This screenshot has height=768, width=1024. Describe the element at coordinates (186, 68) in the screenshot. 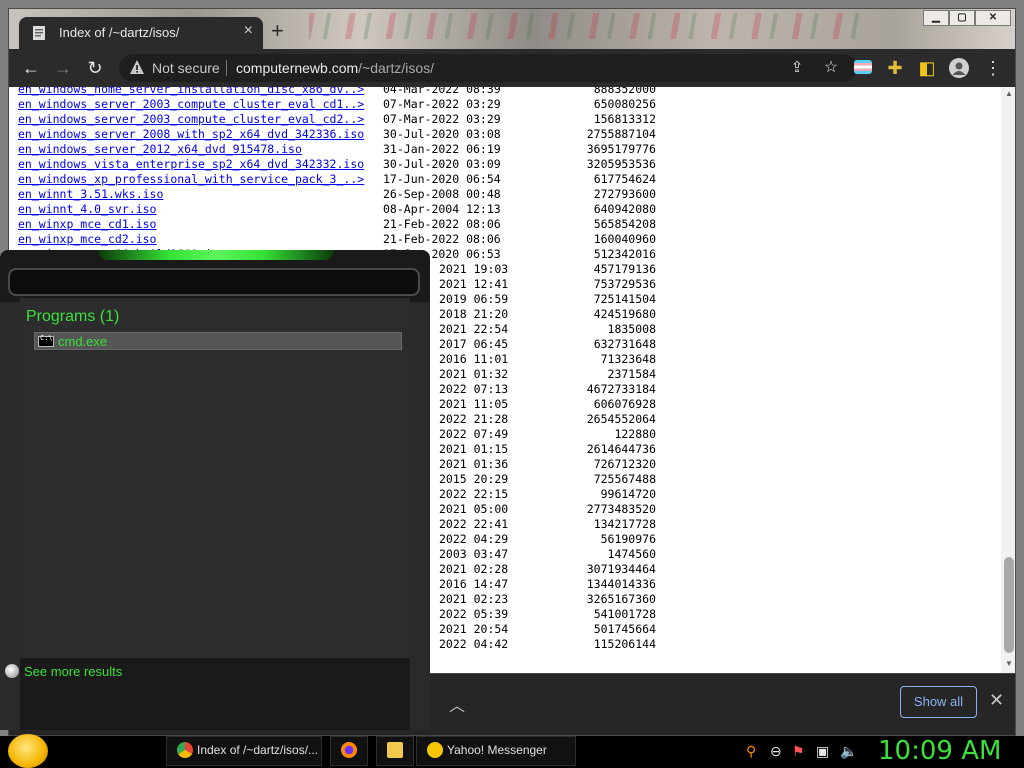

I see `security-label: Not secure` at that location.